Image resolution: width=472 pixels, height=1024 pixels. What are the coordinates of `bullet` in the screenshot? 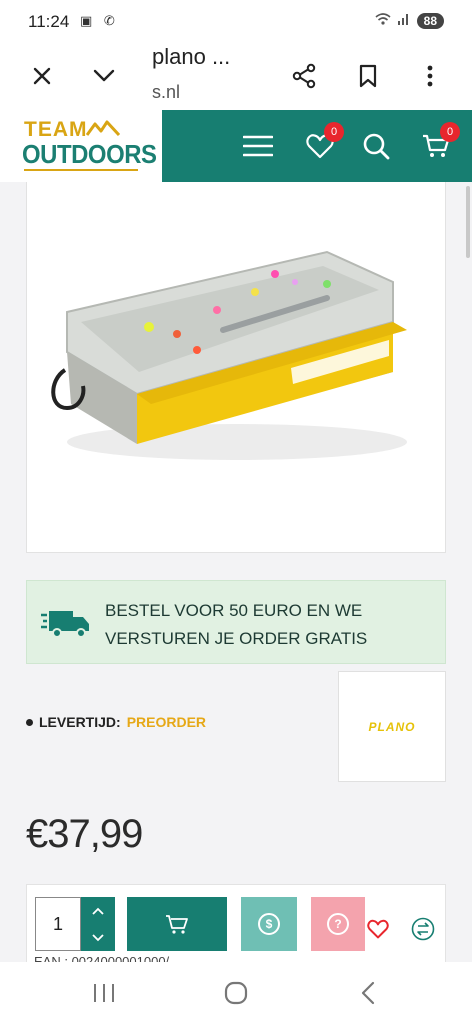 It's located at (29, 722).